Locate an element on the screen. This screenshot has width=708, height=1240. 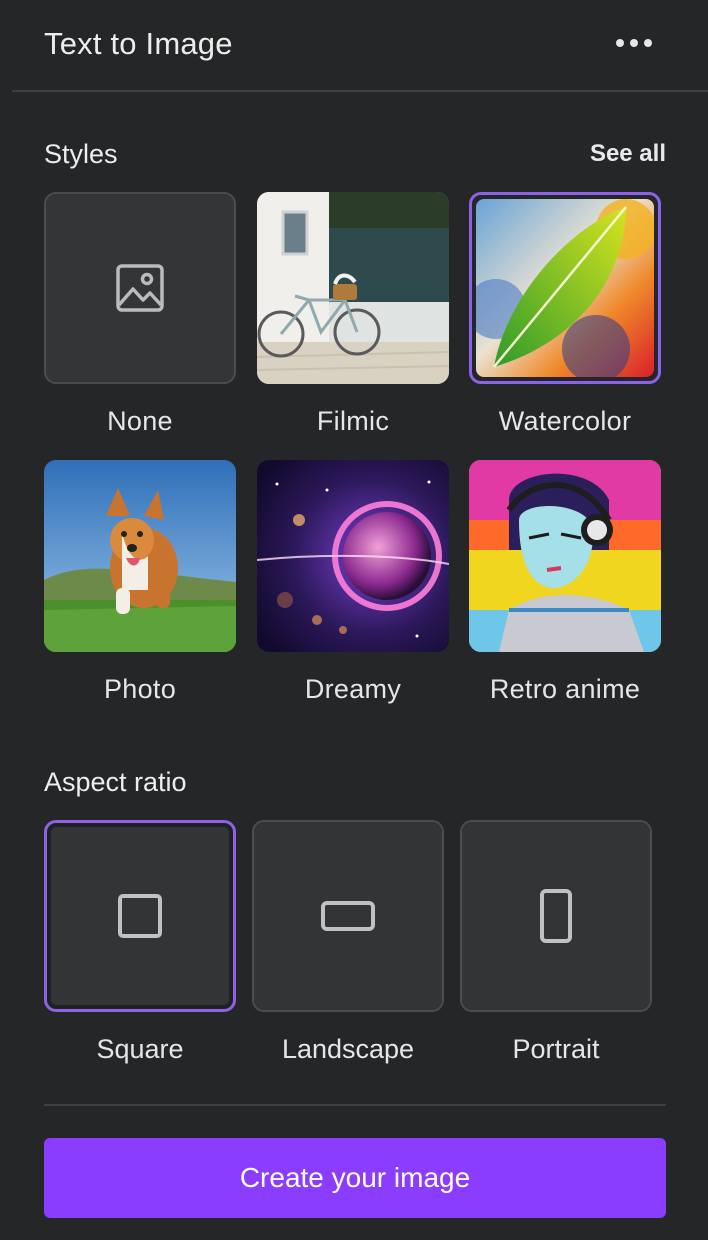
styles-section-title: Styles is located at coordinates (81, 154).